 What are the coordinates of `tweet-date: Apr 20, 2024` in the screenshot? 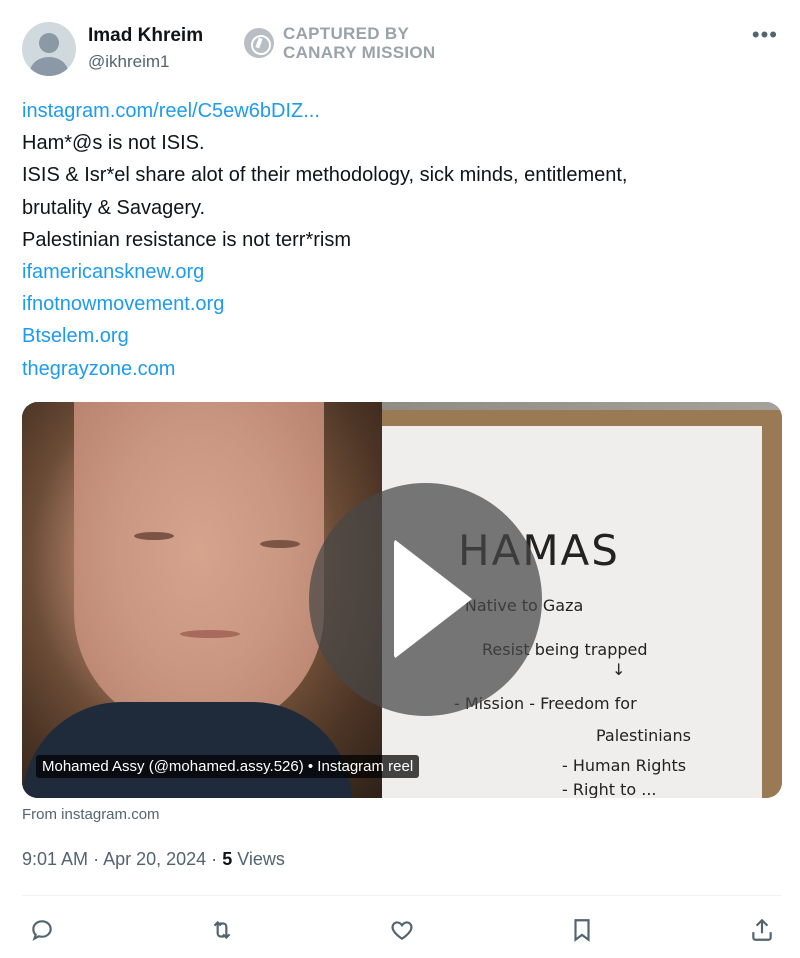 It's located at (154, 859).